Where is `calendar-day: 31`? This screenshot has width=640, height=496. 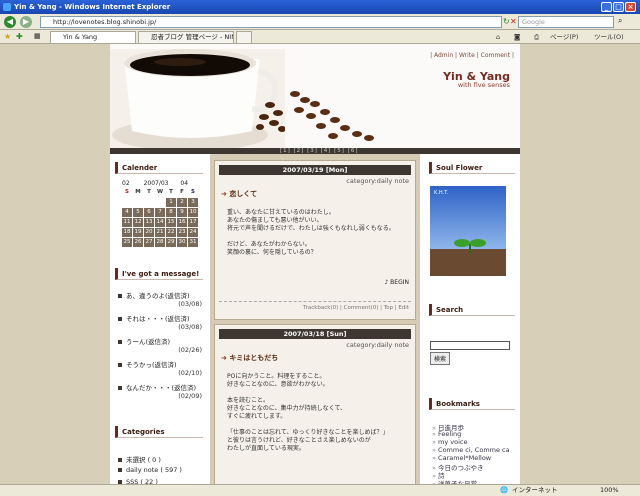 calendar-day: 31 is located at coordinates (193, 242).